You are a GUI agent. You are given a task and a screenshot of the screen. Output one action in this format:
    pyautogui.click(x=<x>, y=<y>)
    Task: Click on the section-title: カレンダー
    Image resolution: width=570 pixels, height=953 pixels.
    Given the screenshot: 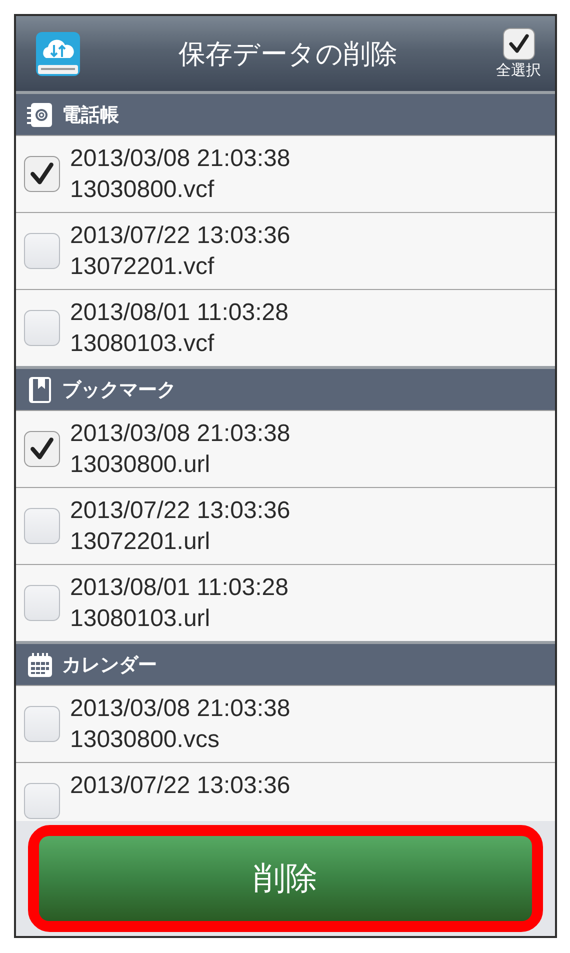 What is the action you would take?
    pyautogui.click(x=109, y=665)
    